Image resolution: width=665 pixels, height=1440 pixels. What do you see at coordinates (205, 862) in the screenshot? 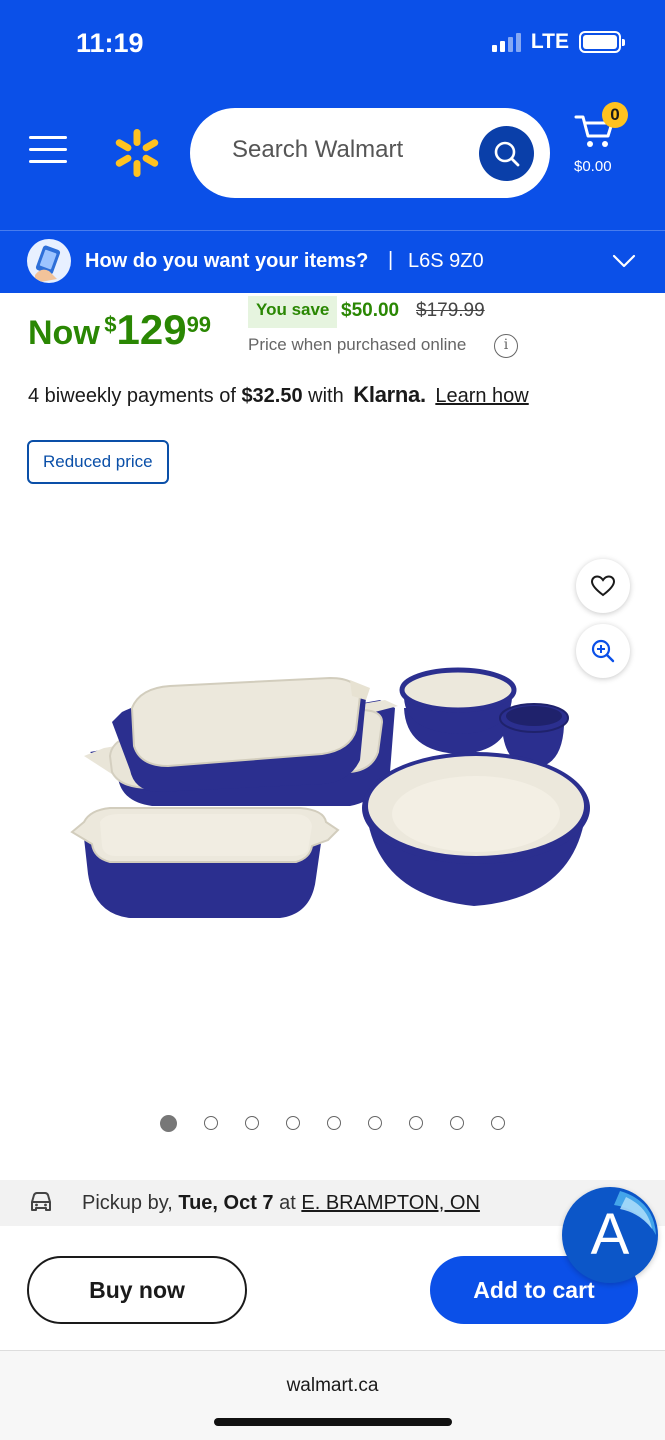
I see `small-baking-dish` at bounding box center [205, 862].